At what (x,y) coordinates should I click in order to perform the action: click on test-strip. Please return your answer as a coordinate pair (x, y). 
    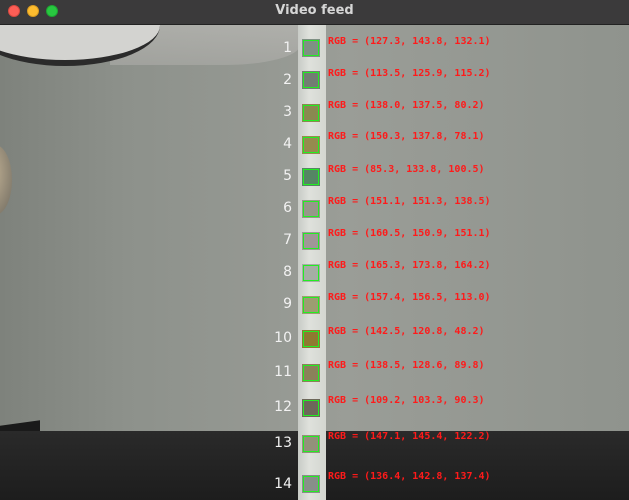
    Looking at the image, I should click on (312, 262).